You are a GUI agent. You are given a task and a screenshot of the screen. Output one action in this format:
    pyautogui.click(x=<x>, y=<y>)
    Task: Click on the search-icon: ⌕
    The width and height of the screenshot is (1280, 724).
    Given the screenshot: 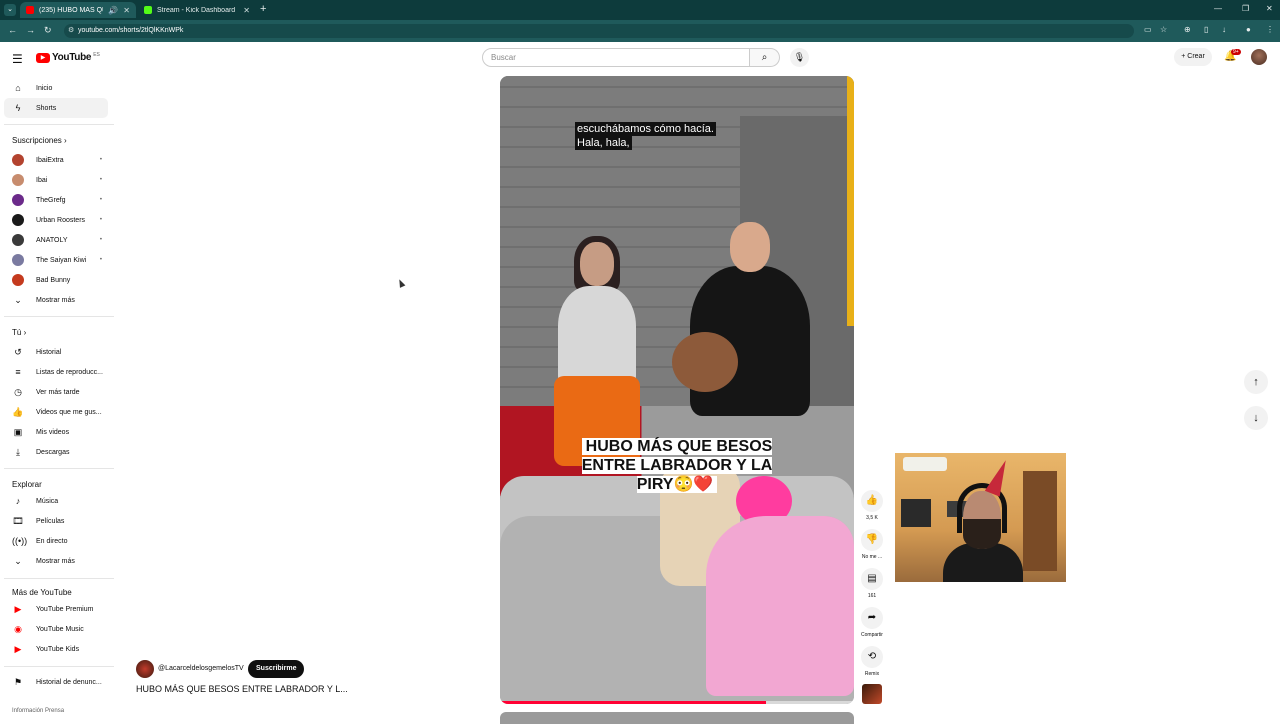 What is the action you would take?
    pyautogui.click(x=765, y=57)
    